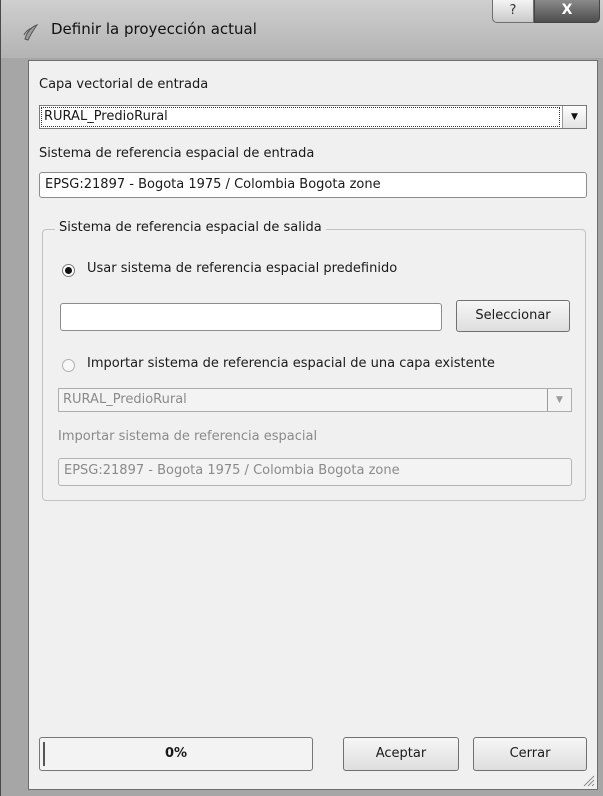  What do you see at coordinates (302, 29) in the screenshot?
I see `title-bar: Definir la proyección actual ? X` at bounding box center [302, 29].